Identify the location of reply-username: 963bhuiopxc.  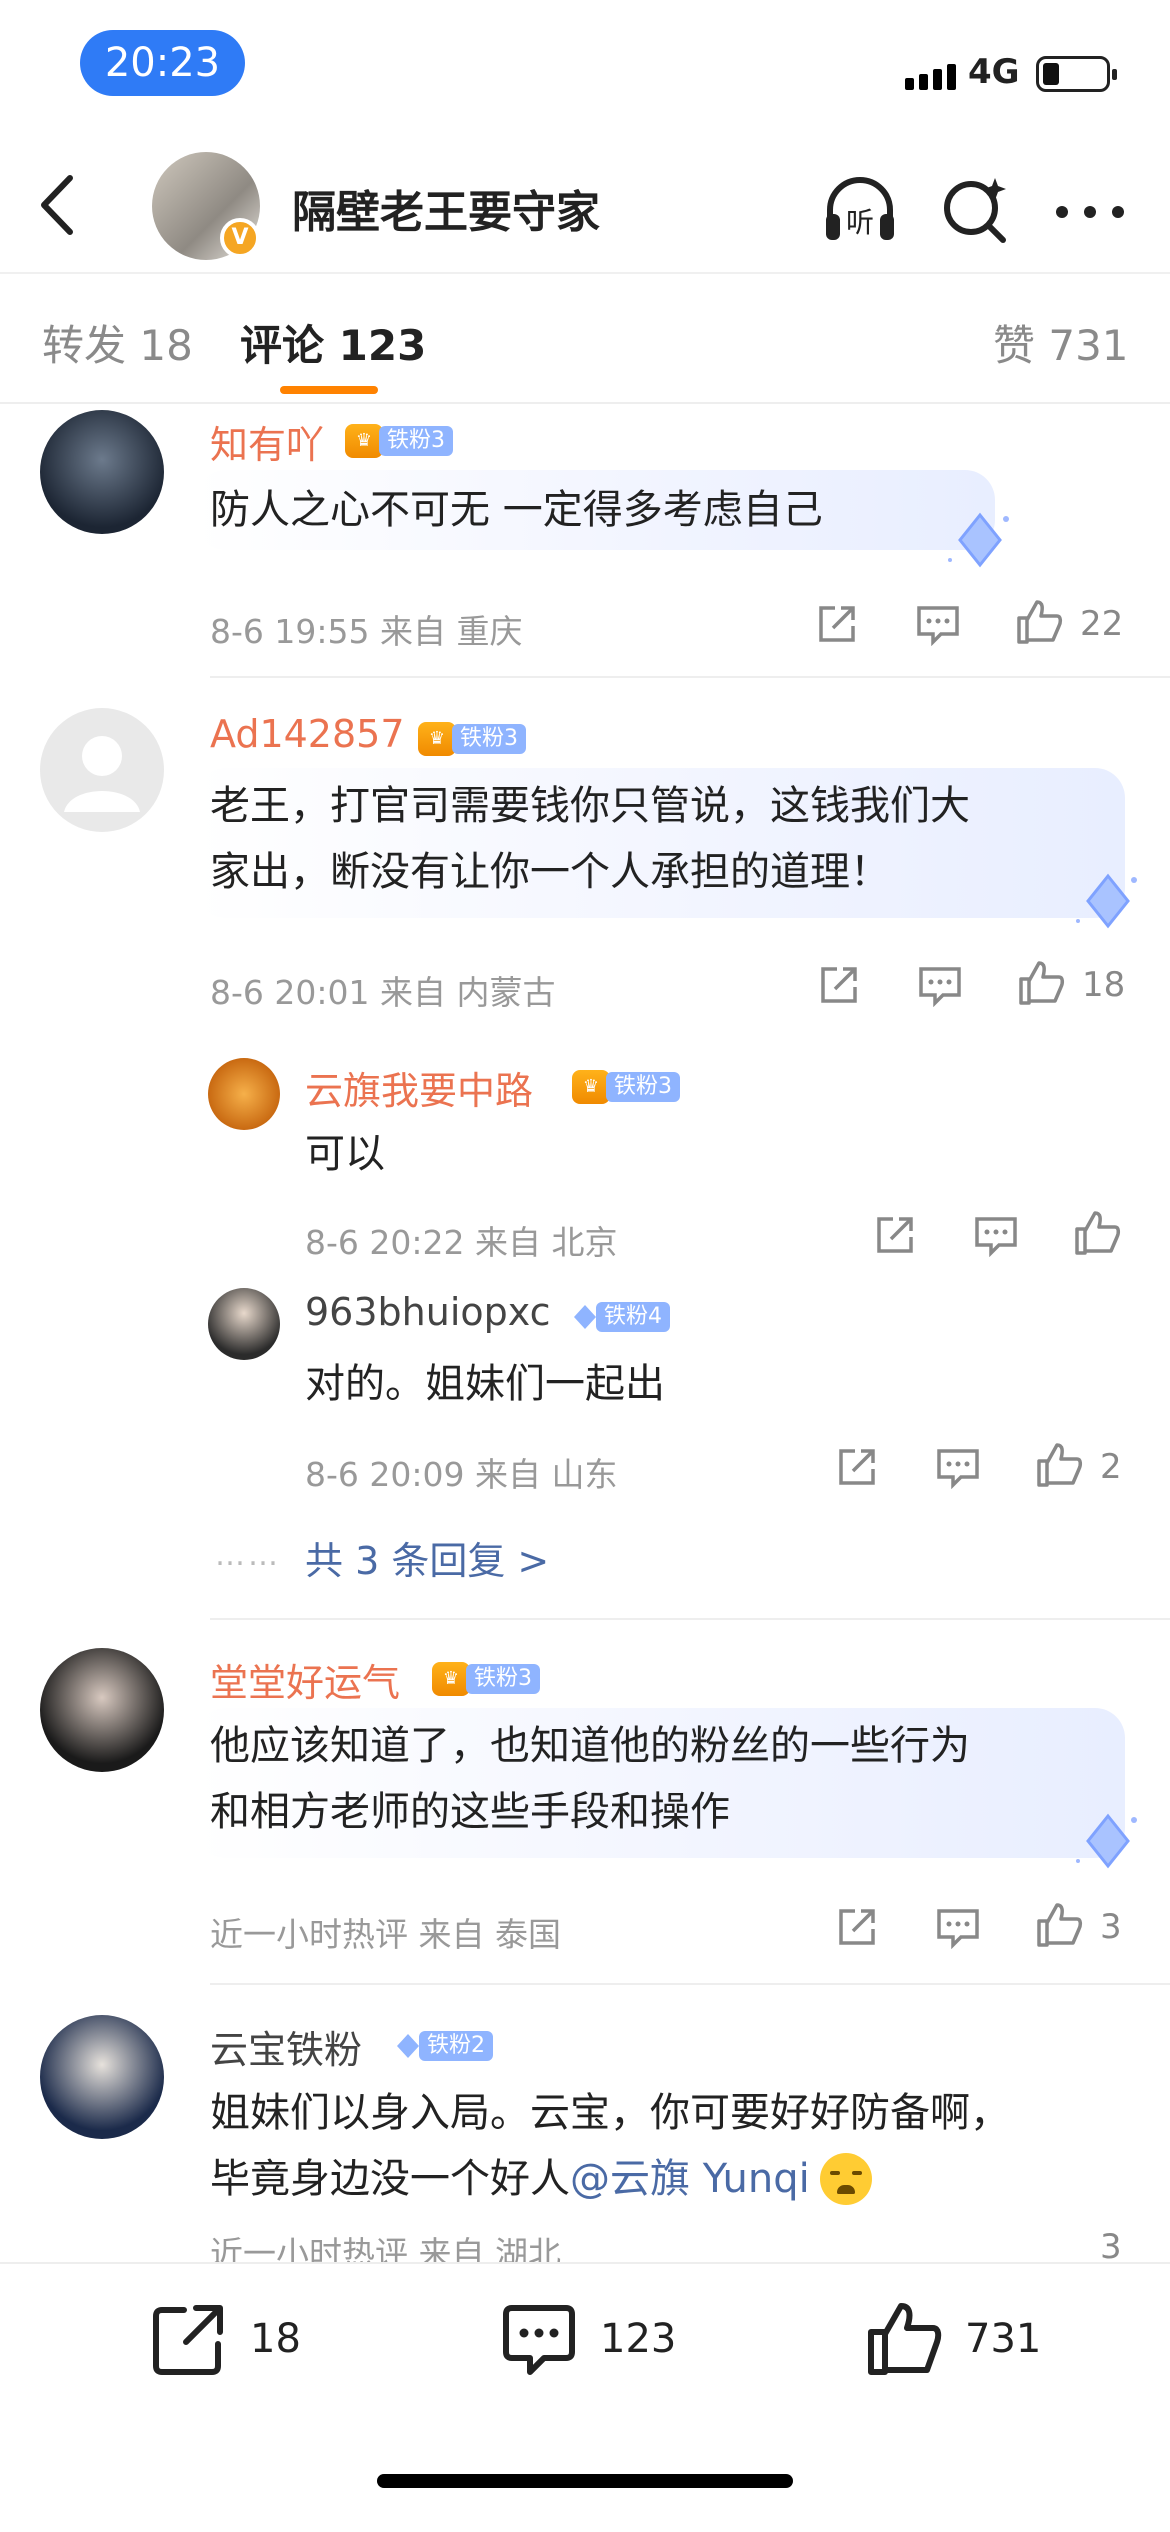
(427, 1312).